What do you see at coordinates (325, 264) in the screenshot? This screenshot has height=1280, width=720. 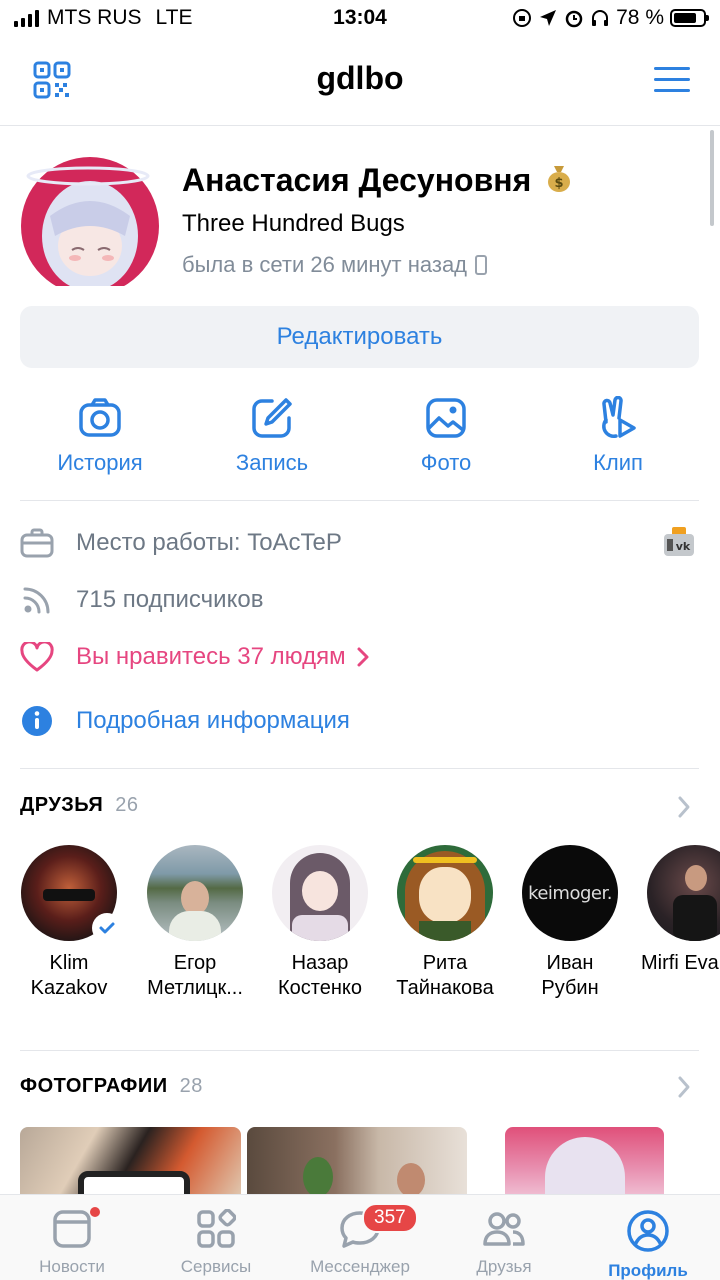 I see `online-status-text: была в сети 26 минут назад` at bounding box center [325, 264].